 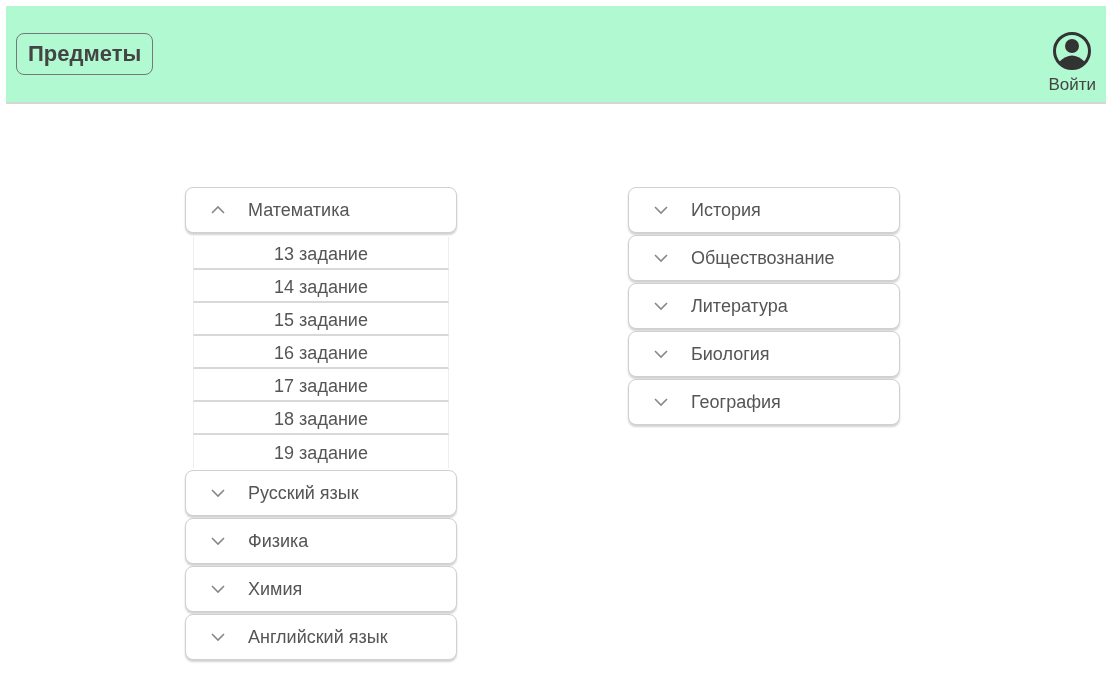 I want to click on task-item: 14 задание, so click(x=321, y=286).